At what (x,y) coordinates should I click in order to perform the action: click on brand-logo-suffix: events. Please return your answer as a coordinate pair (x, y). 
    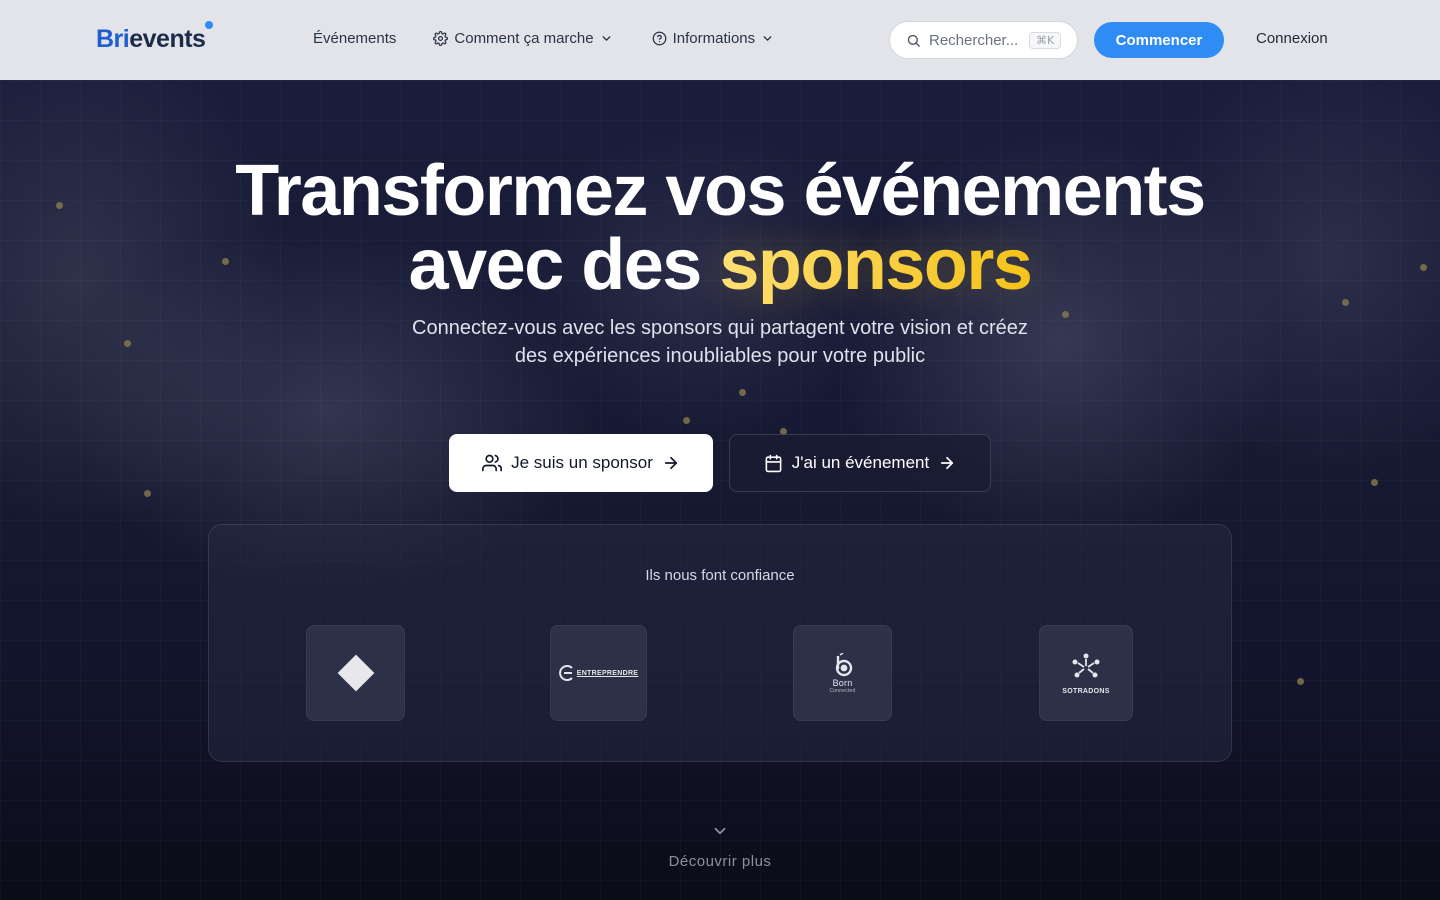
    Looking at the image, I should click on (167, 39).